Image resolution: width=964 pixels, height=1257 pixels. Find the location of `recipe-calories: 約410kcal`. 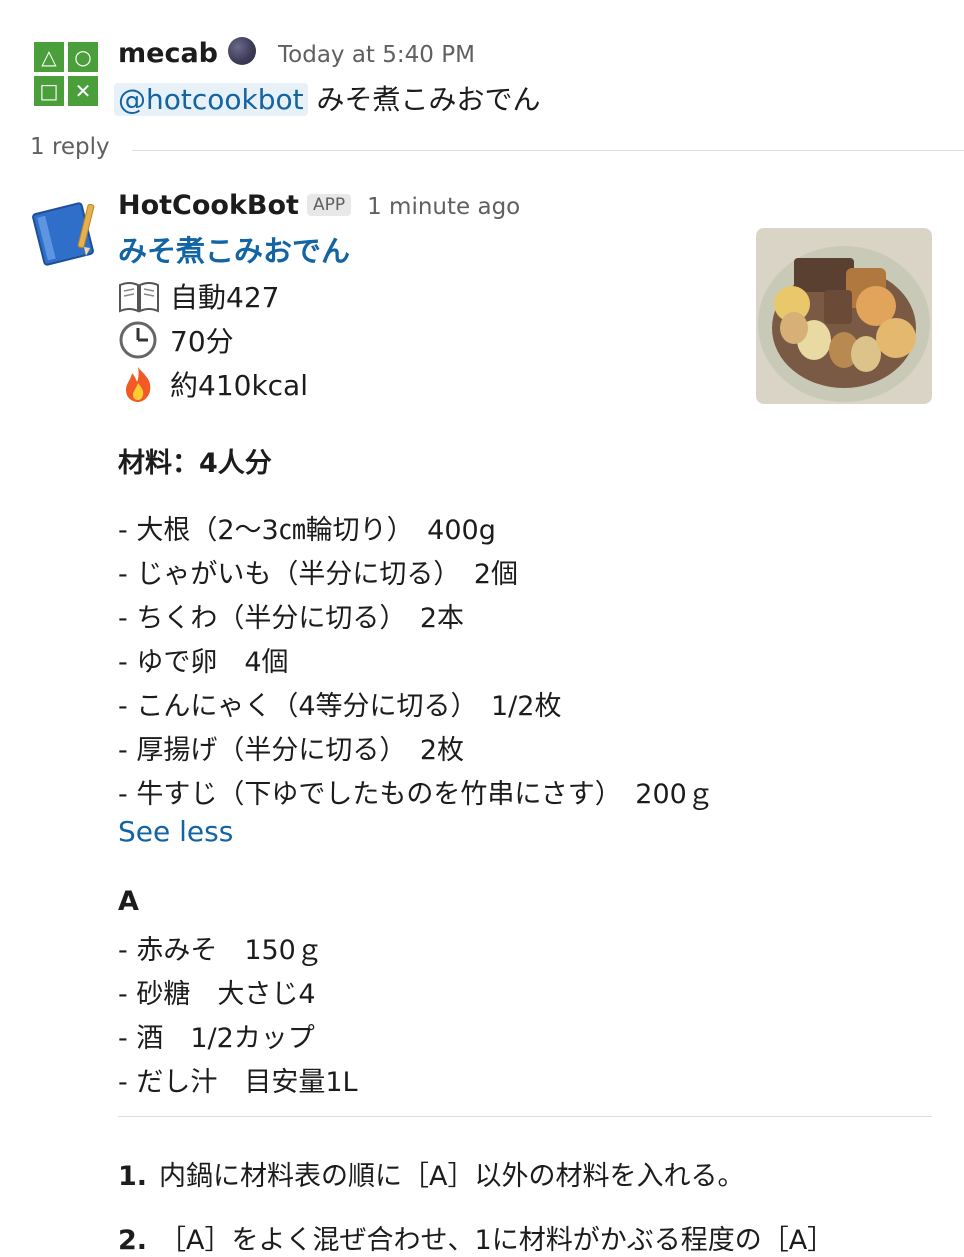

recipe-calories: 約410kcal is located at coordinates (213, 384).